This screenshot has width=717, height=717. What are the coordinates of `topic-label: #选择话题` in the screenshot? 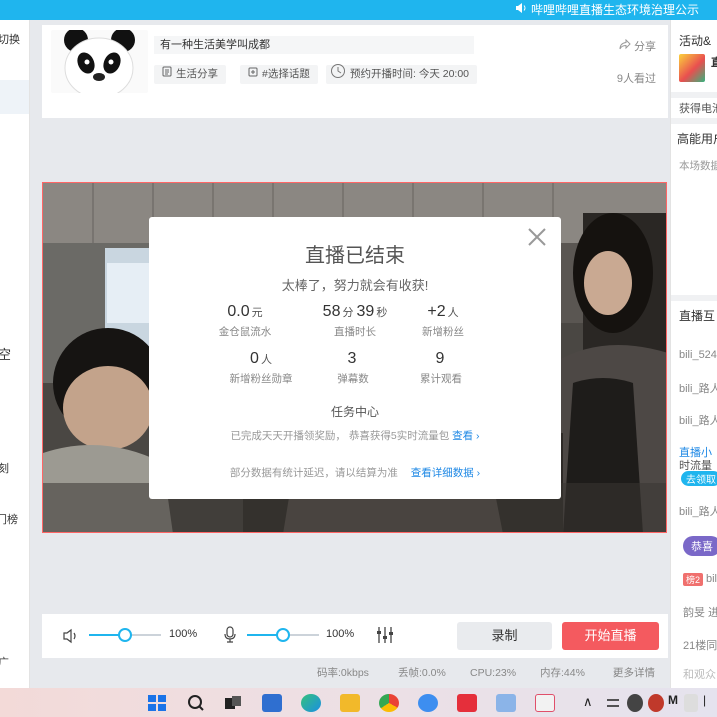 It's located at (286, 74).